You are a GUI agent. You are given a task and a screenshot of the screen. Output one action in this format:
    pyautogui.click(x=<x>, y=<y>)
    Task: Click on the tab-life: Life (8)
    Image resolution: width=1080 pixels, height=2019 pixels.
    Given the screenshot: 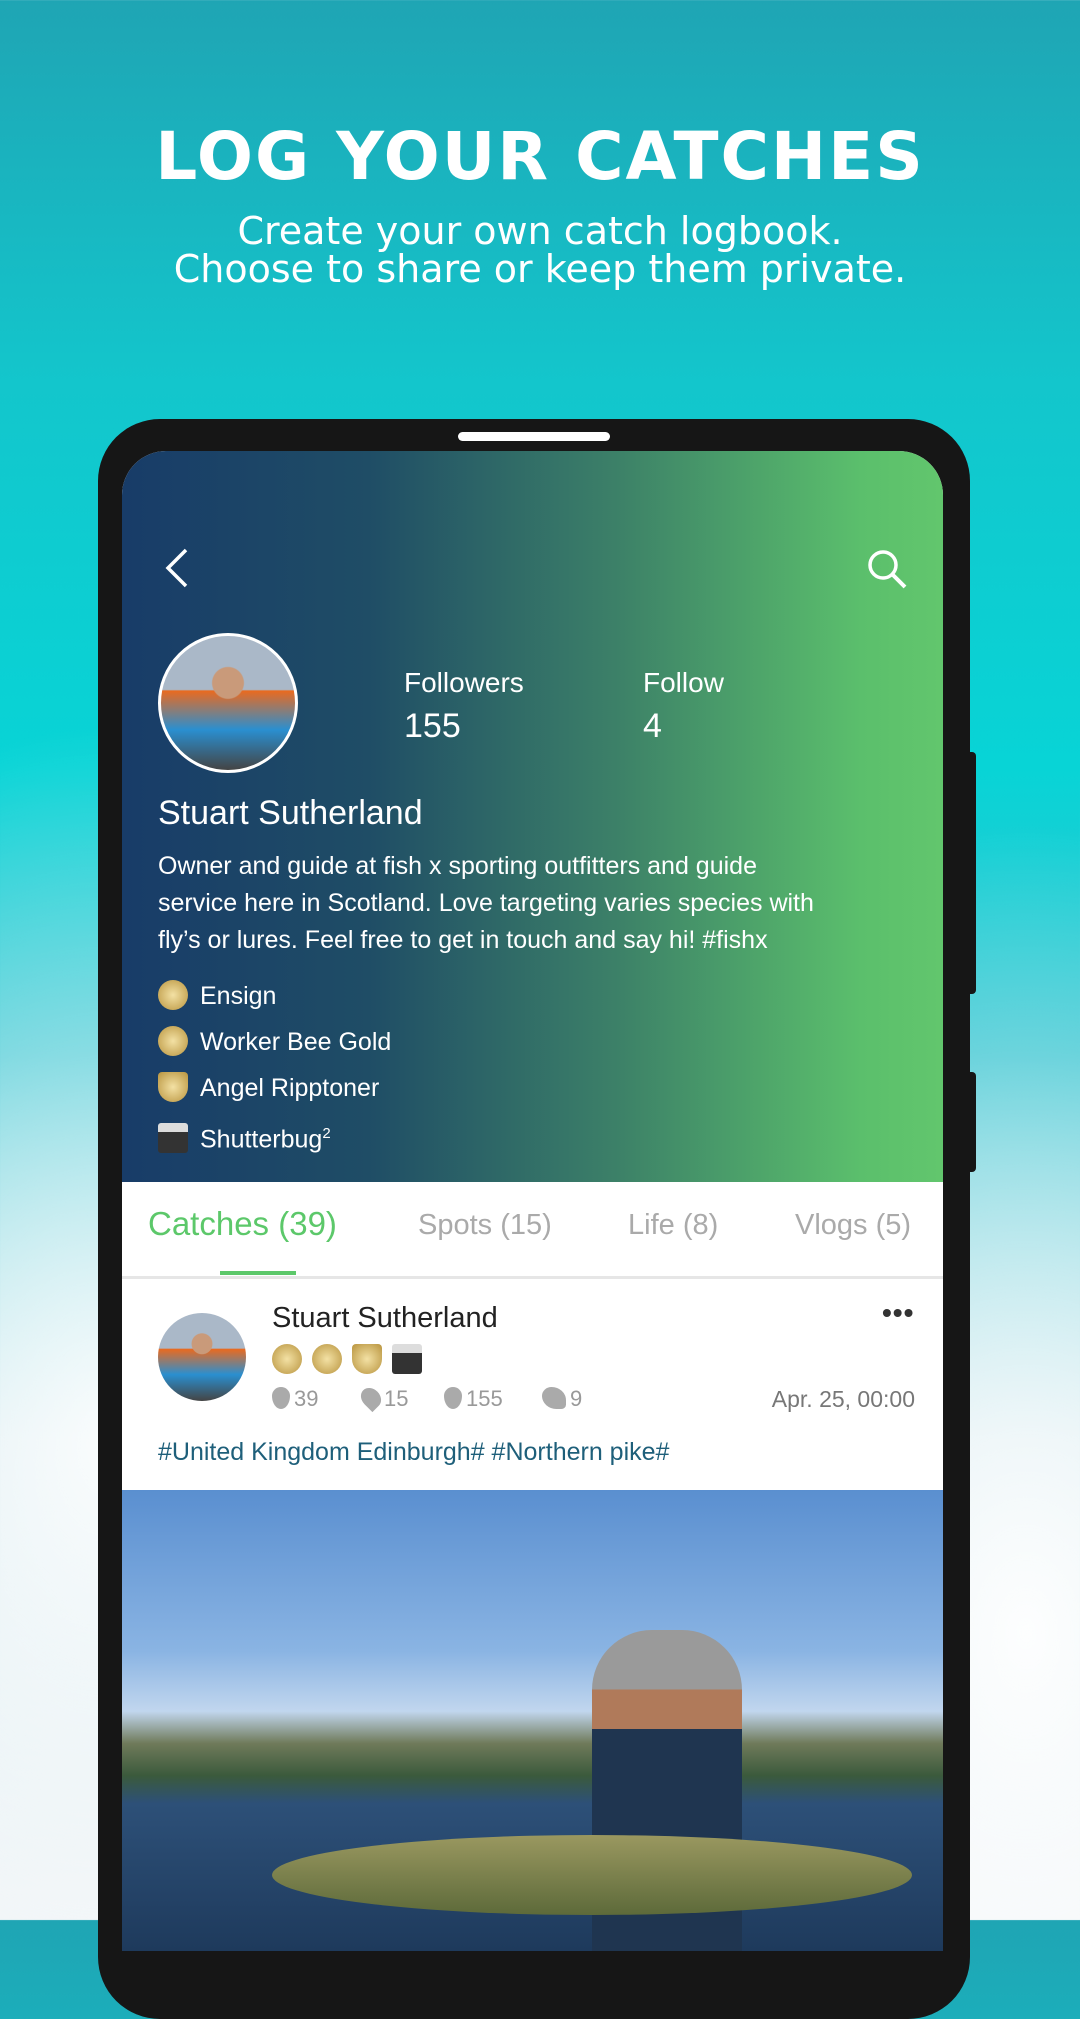 What is the action you would take?
    pyautogui.click(x=673, y=1225)
    